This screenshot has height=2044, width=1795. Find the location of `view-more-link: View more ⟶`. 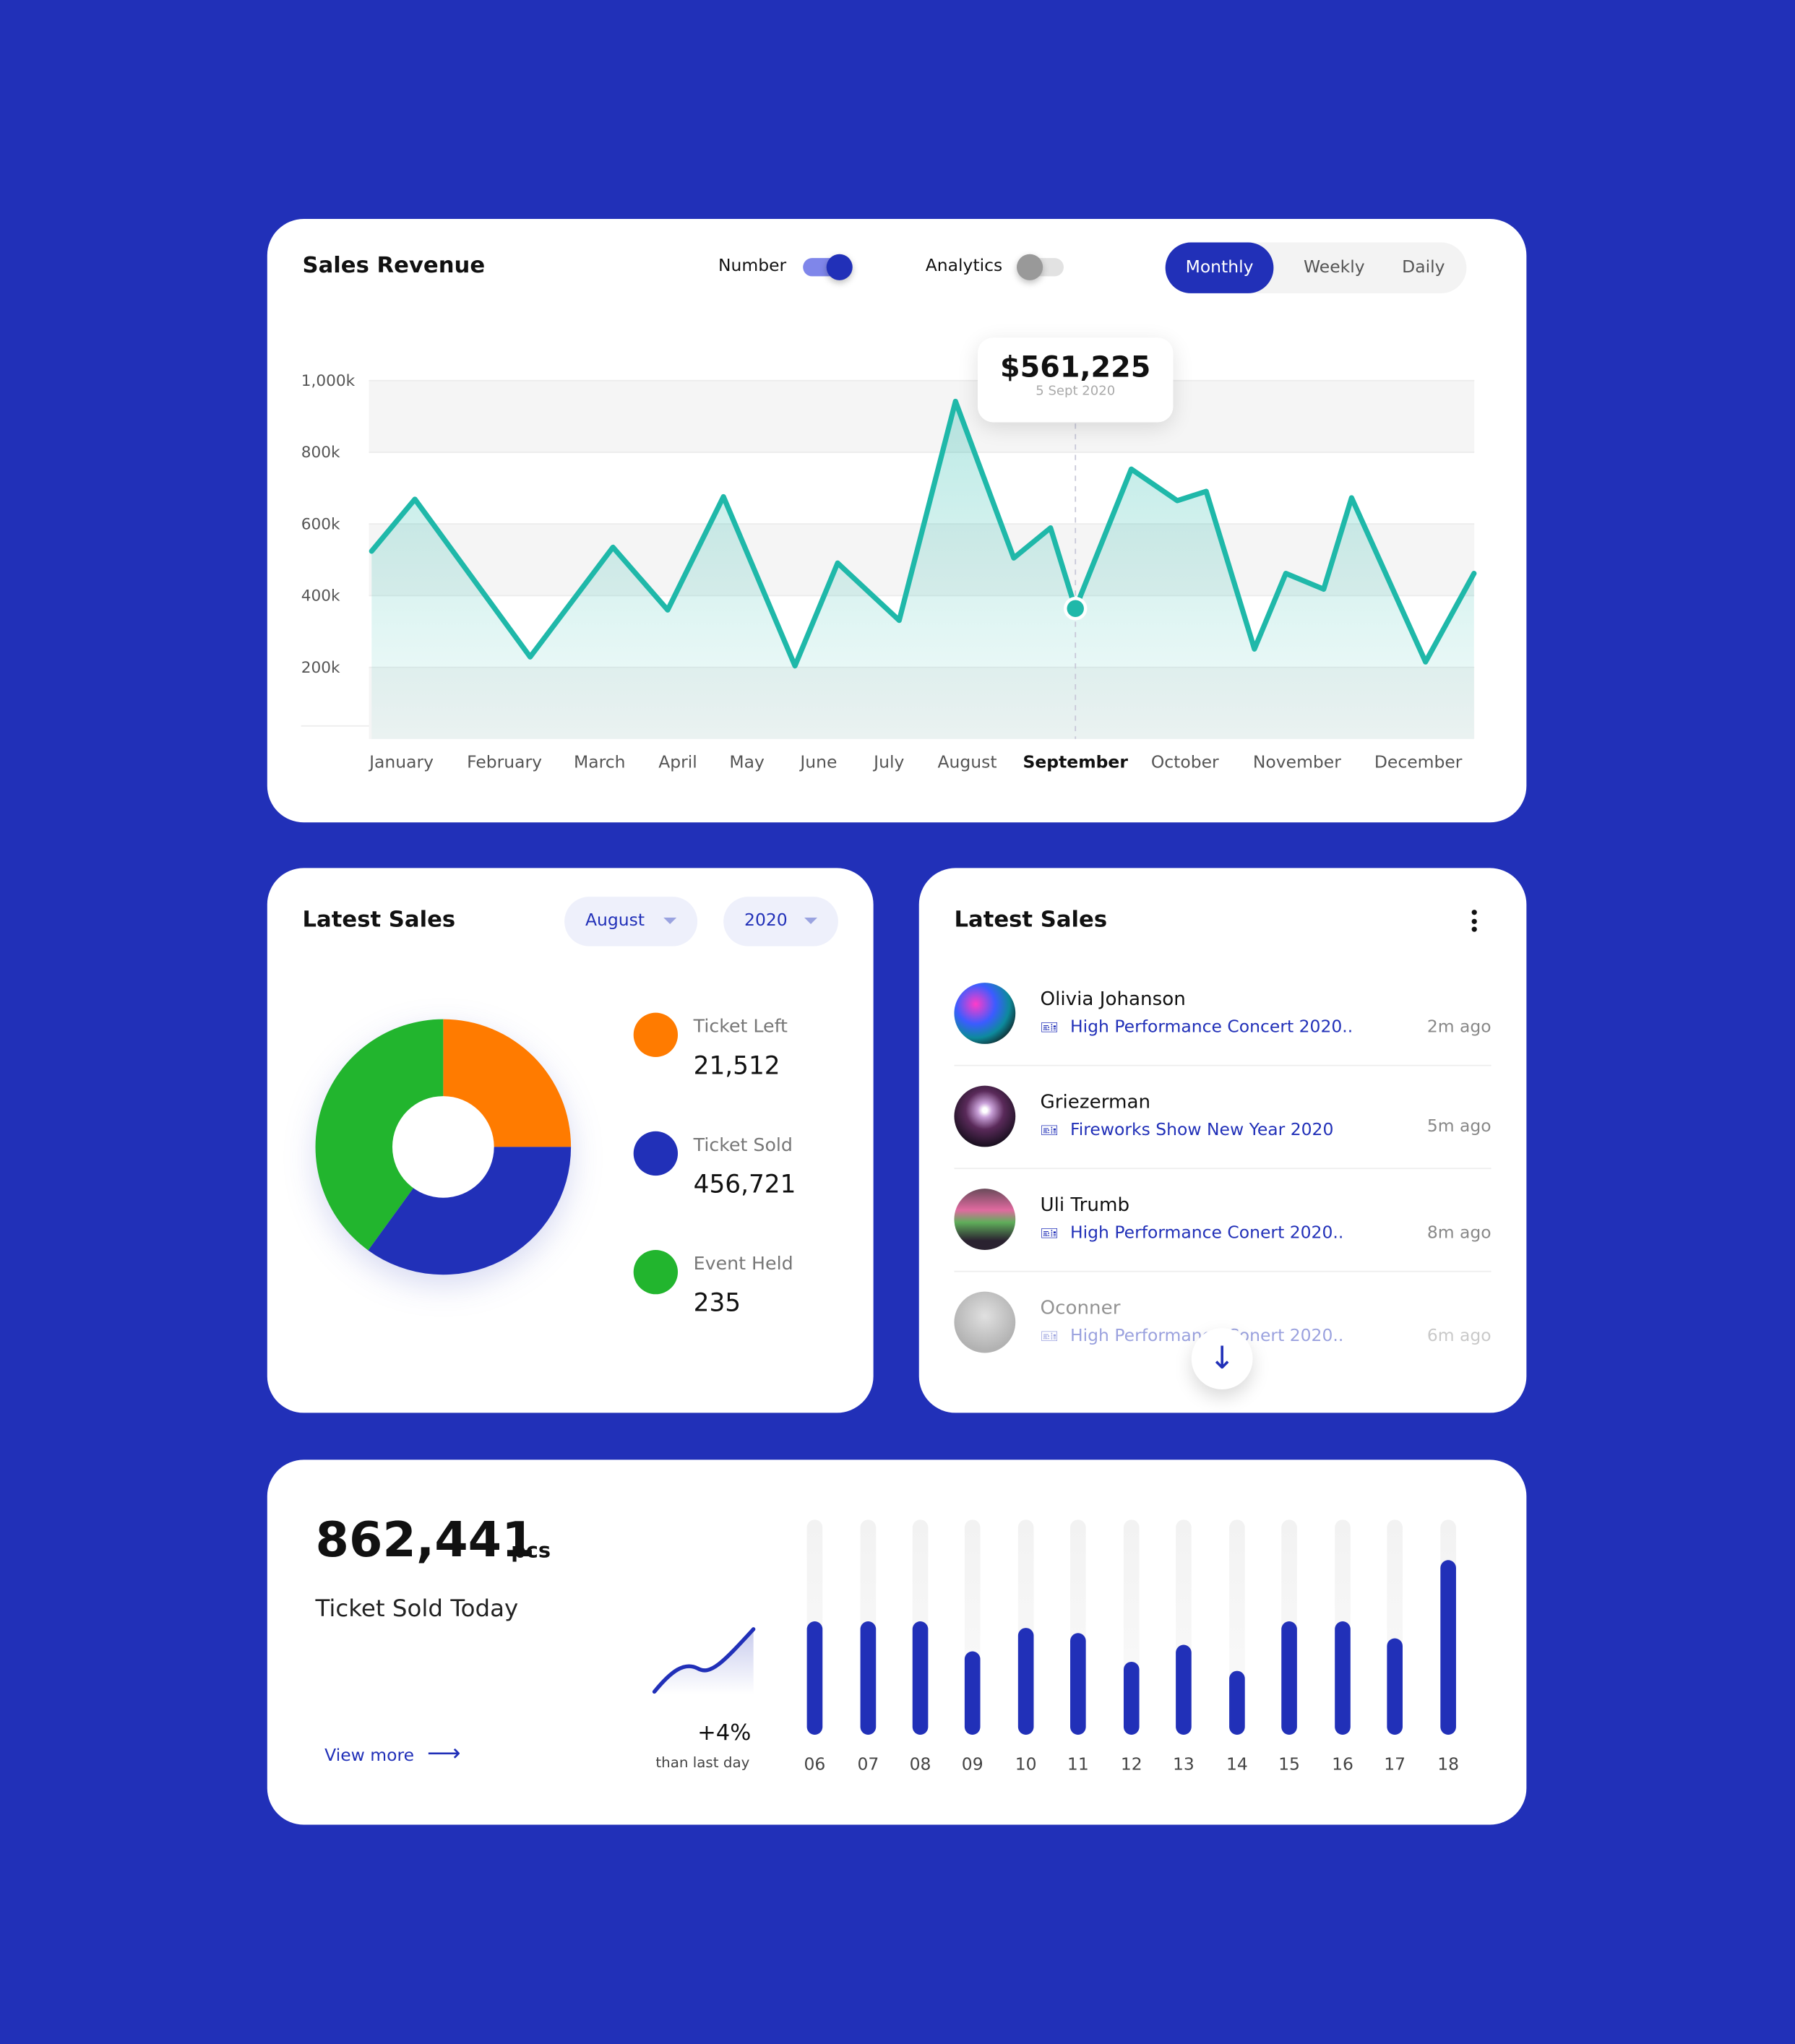

view-more-link: View more ⟶ is located at coordinates (392, 1753).